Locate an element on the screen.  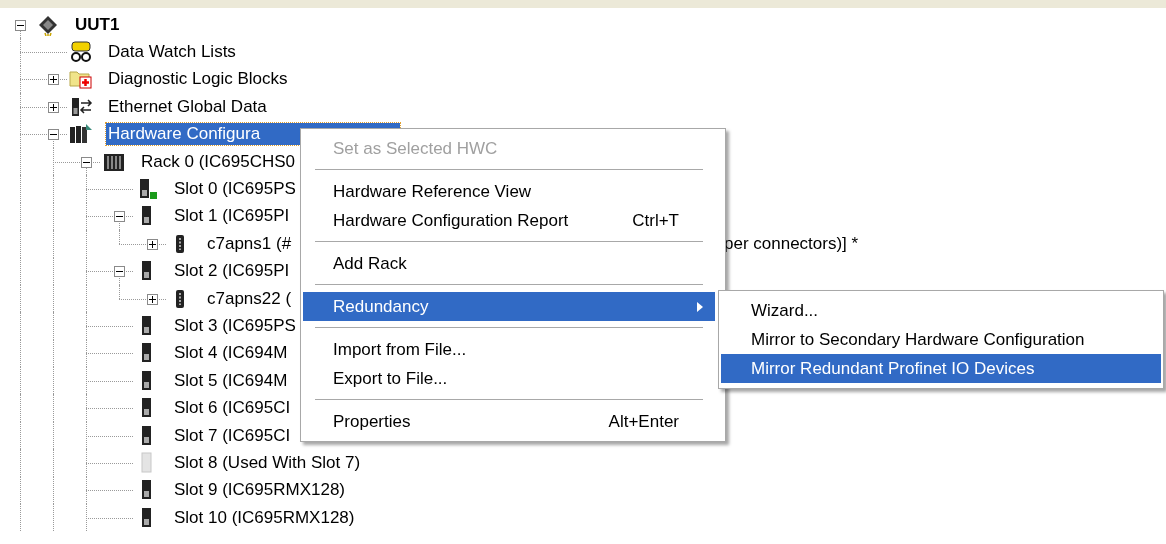
tree-item: Data Watch Lists is located at coordinates (172, 52).